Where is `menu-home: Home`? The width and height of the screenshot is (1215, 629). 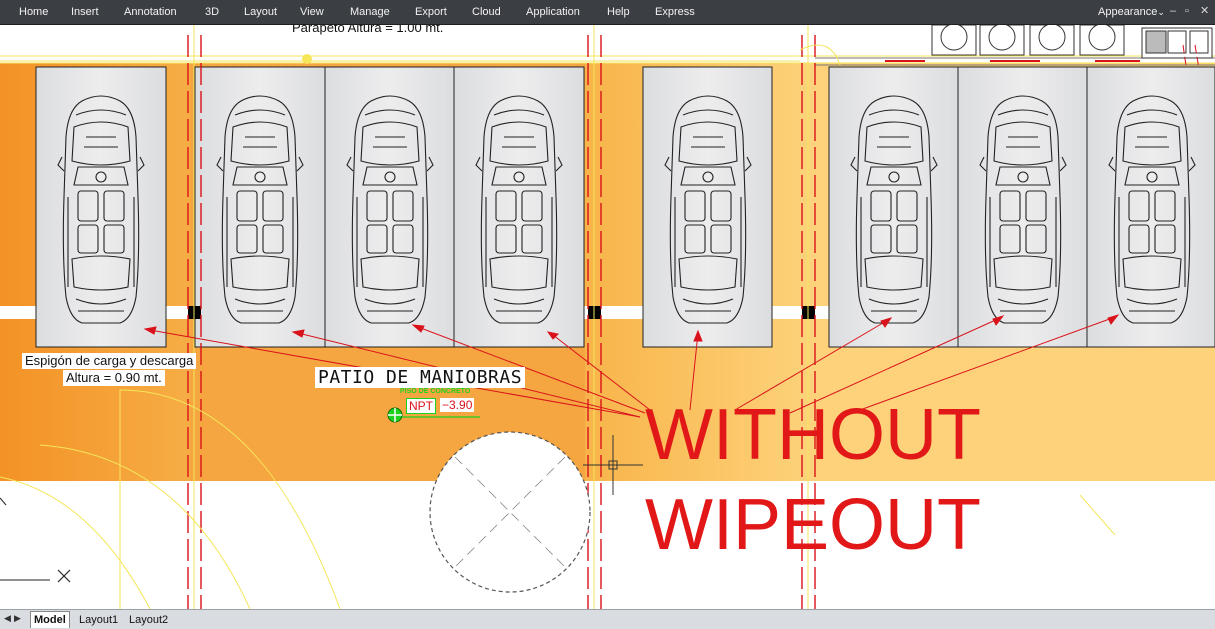 menu-home: Home is located at coordinates (33, 12).